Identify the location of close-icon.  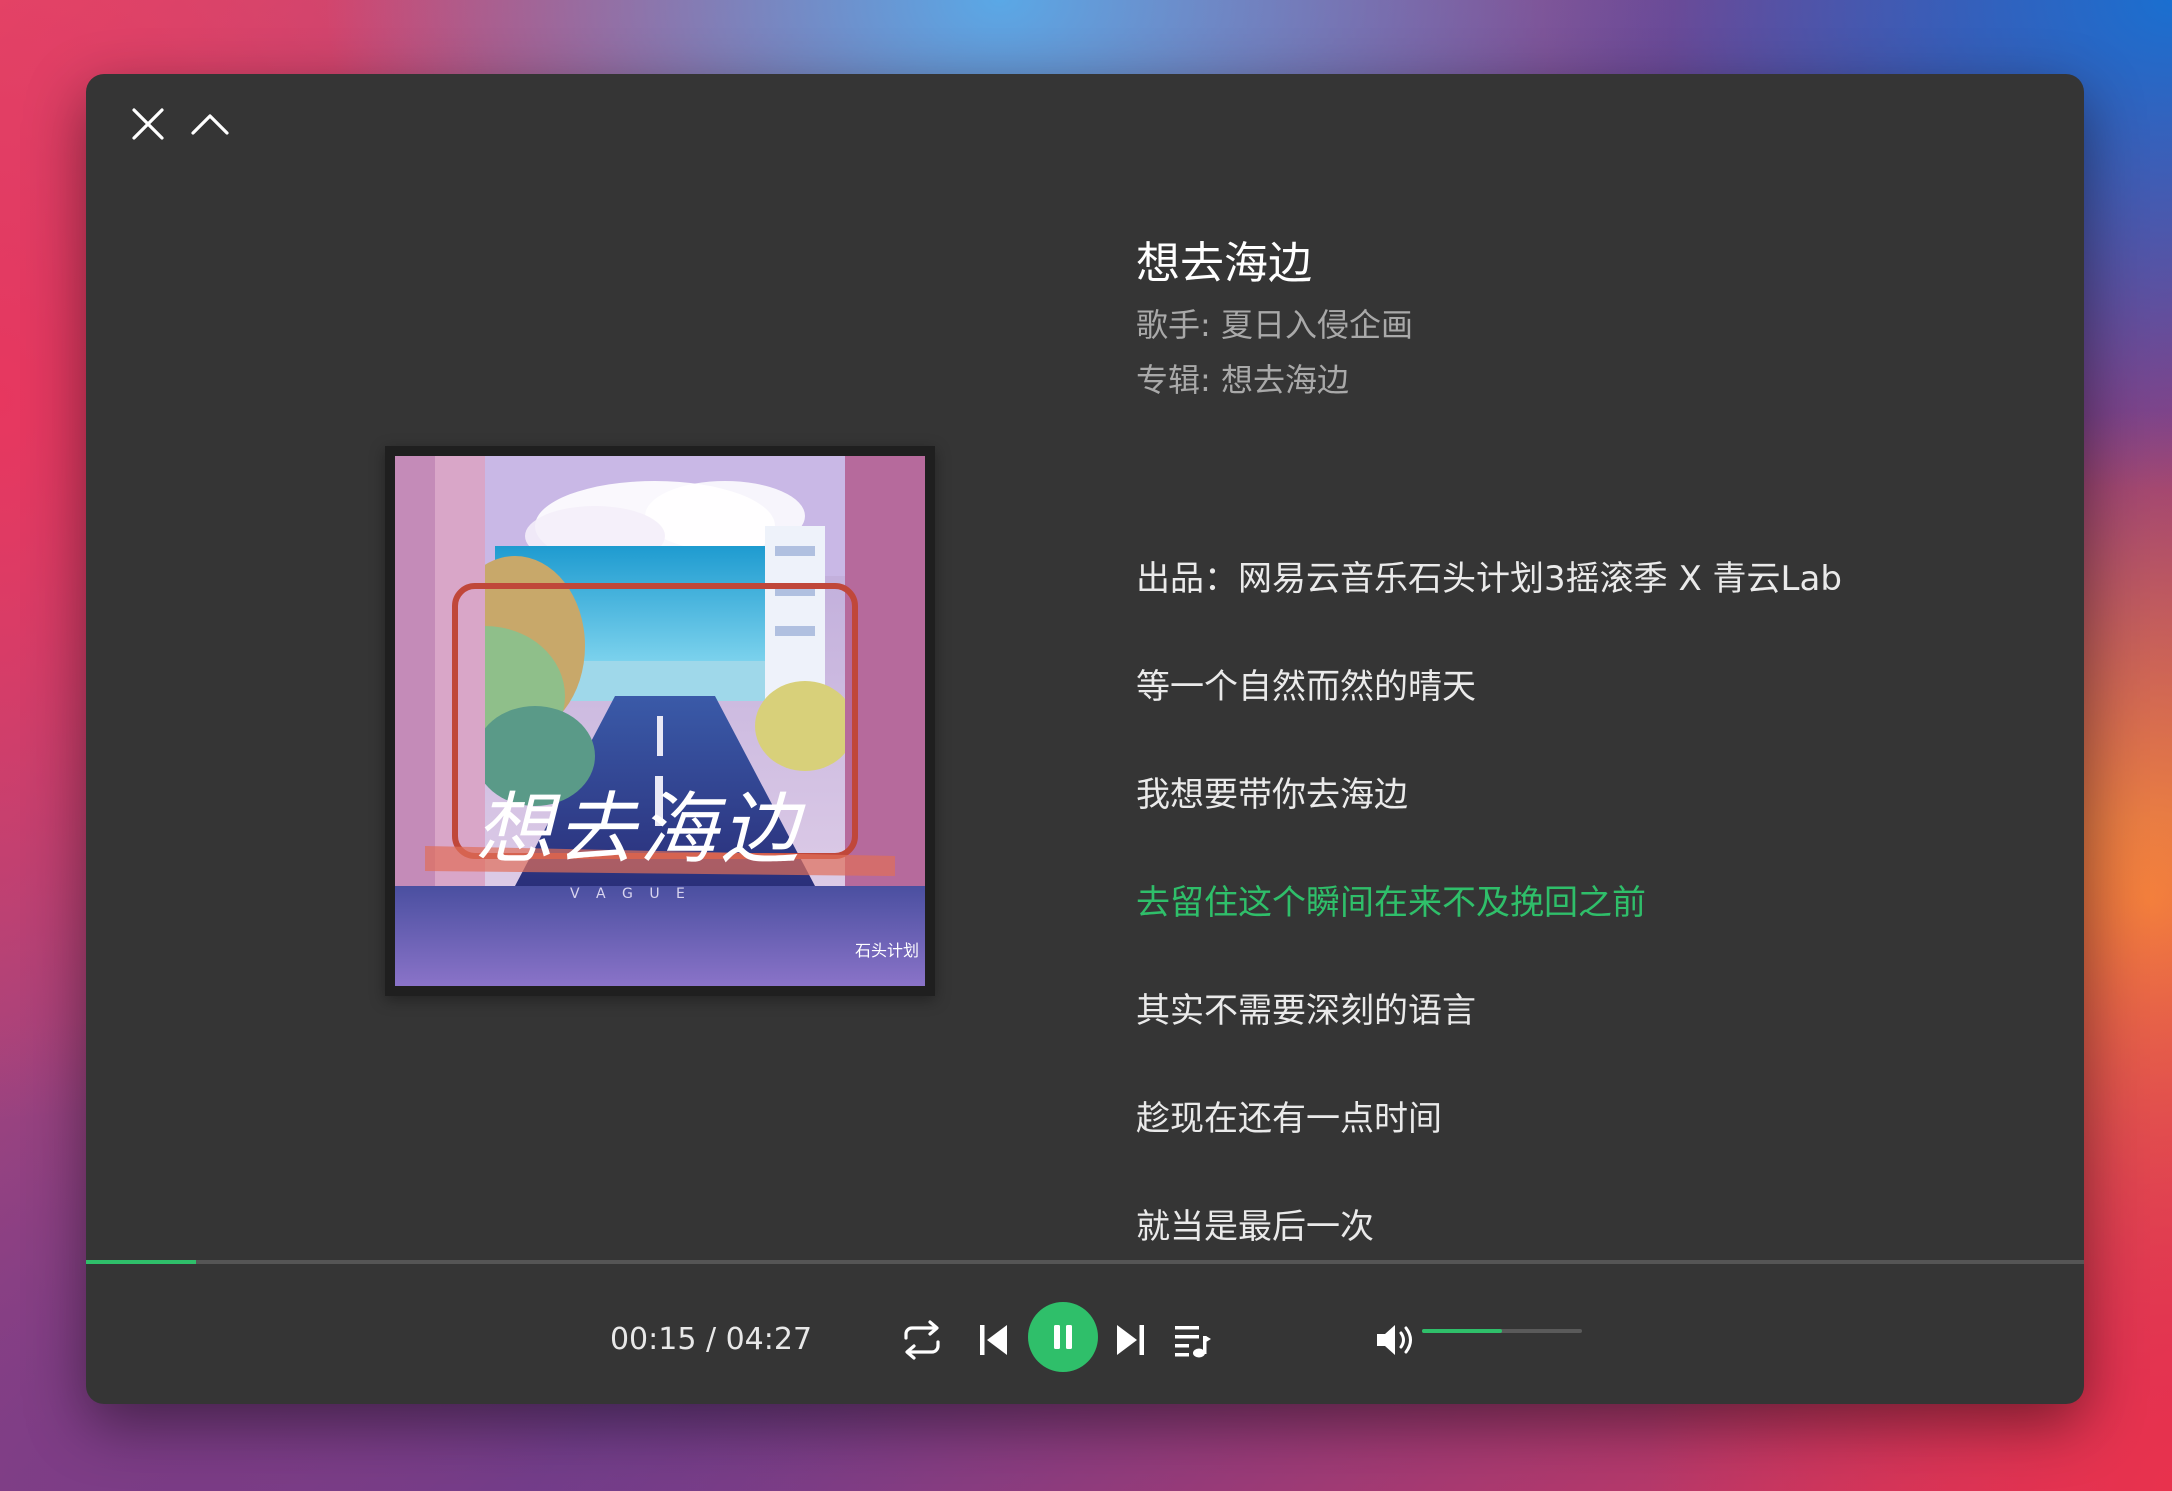
(148, 124).